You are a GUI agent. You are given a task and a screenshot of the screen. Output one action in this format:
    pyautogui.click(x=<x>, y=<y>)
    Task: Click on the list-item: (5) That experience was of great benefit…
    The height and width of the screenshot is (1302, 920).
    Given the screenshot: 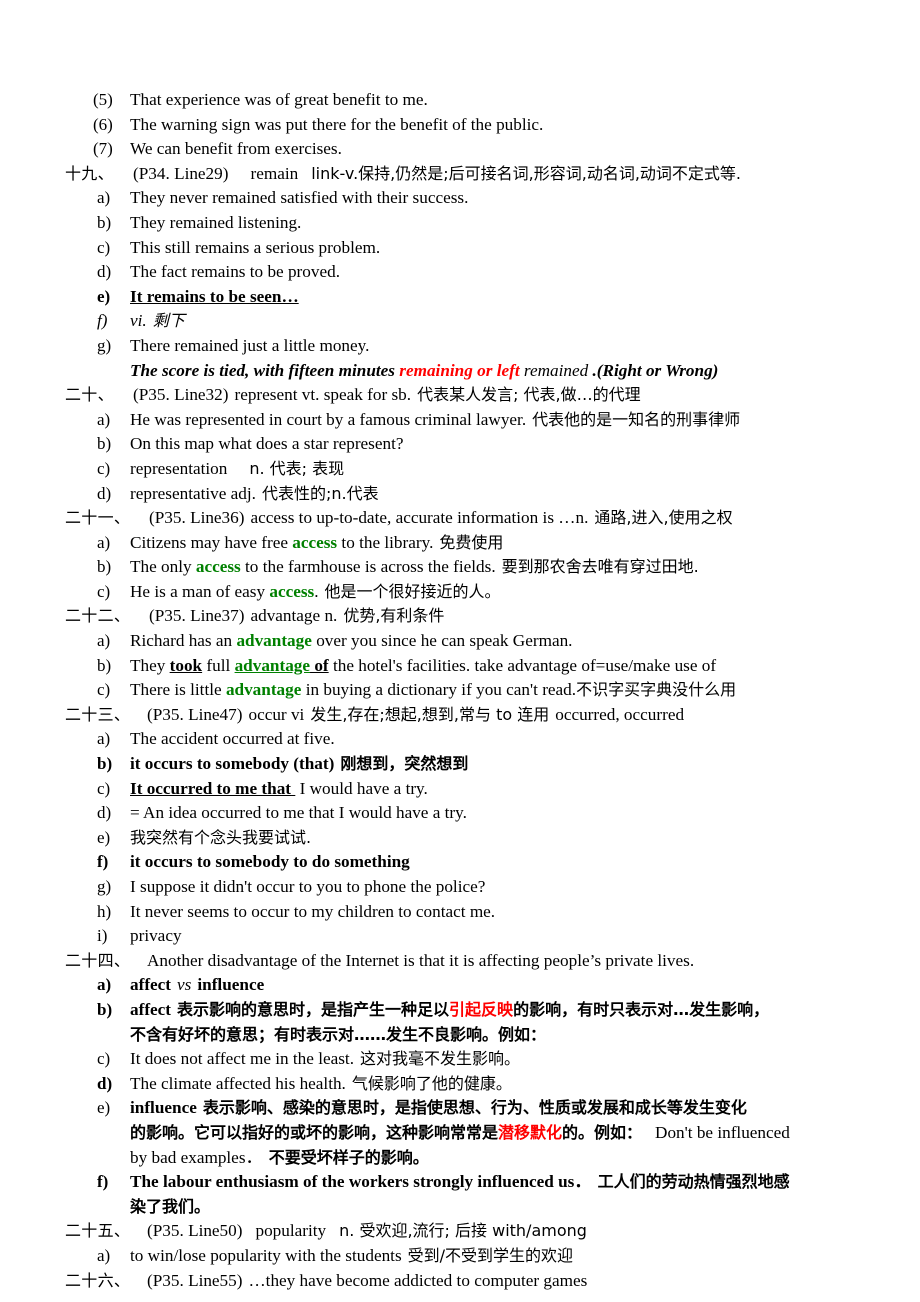 What is the action you would take?
    pyautogui.click(x=460, y=100)
    